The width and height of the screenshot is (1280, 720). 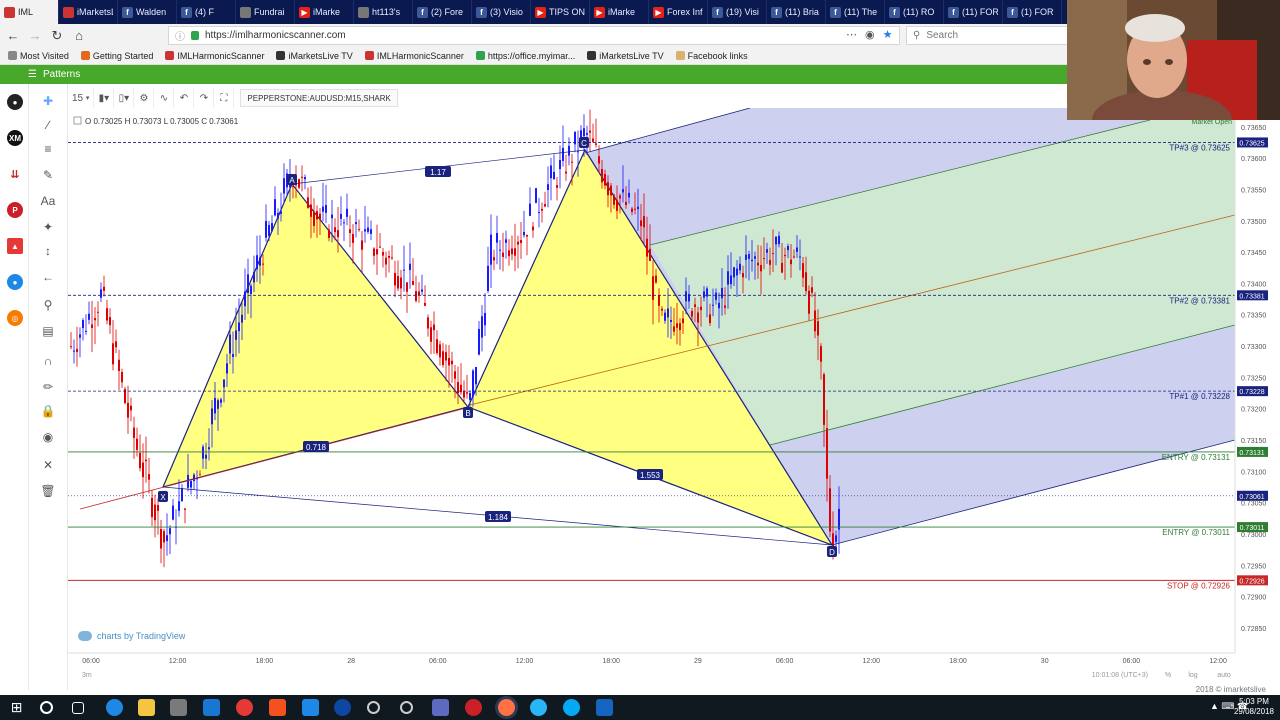 I want to click on tradingview-watermark: charts by TradingView, so click(x=131, y=636).